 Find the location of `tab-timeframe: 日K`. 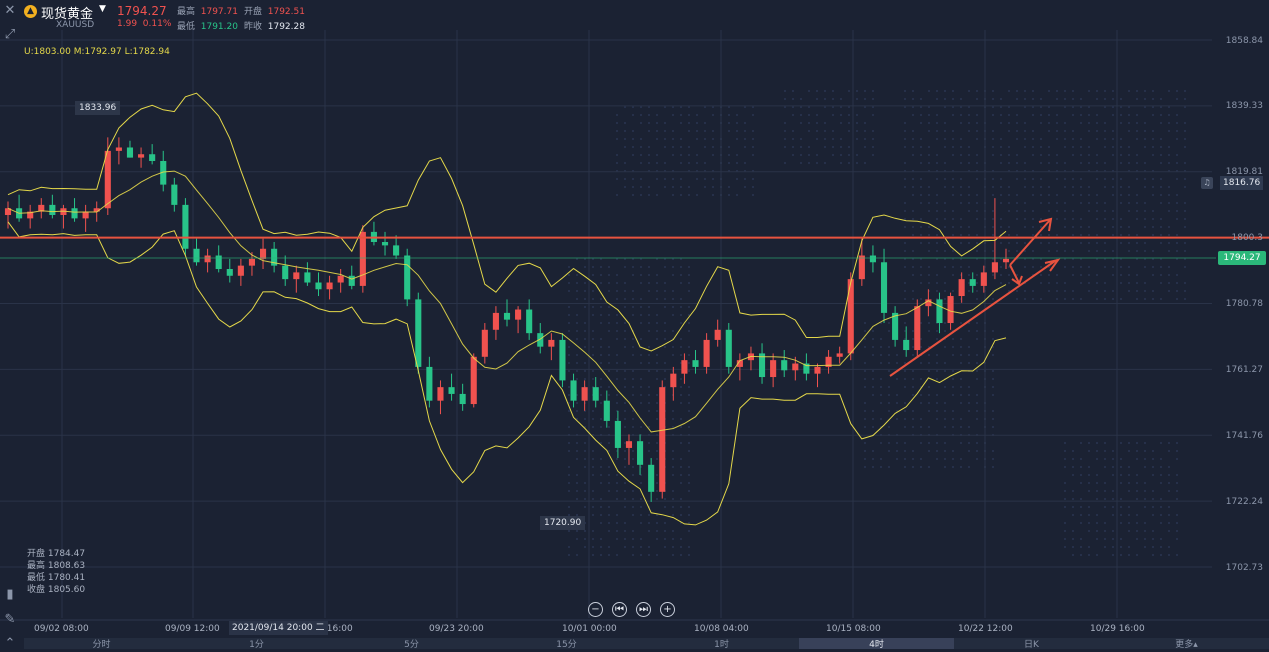

tab-timeframe: 日K is located at coordinates (1031, 644).